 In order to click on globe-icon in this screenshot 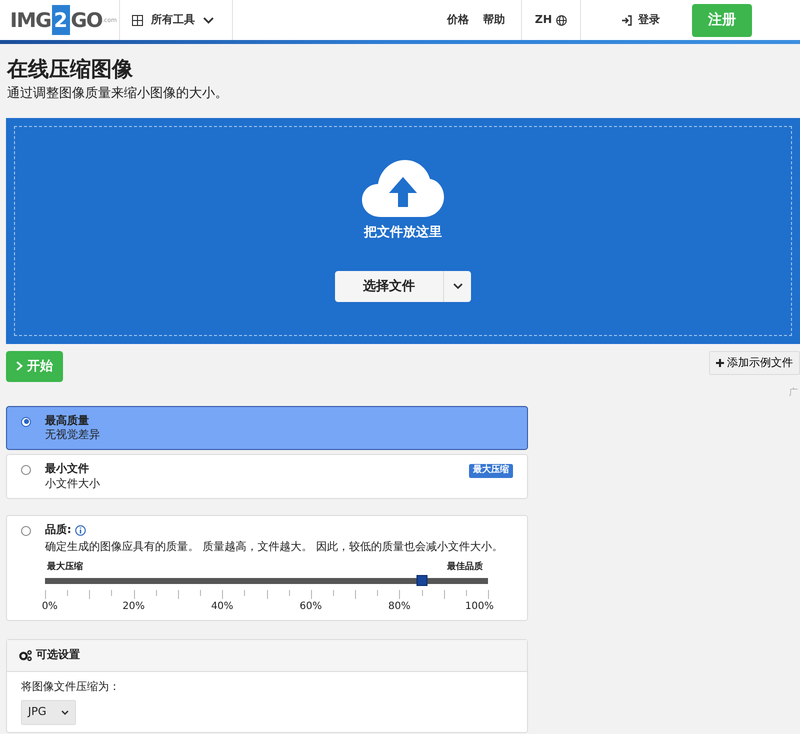, I will do `click(562, 20)`.